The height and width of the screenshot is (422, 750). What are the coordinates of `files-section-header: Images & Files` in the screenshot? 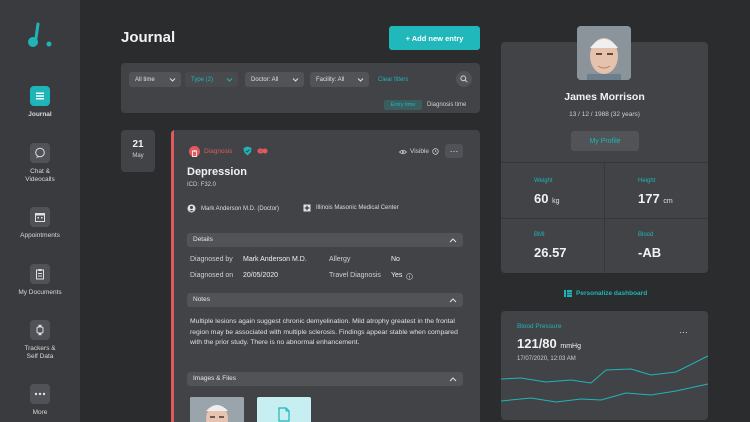 It's located at (325, 379).